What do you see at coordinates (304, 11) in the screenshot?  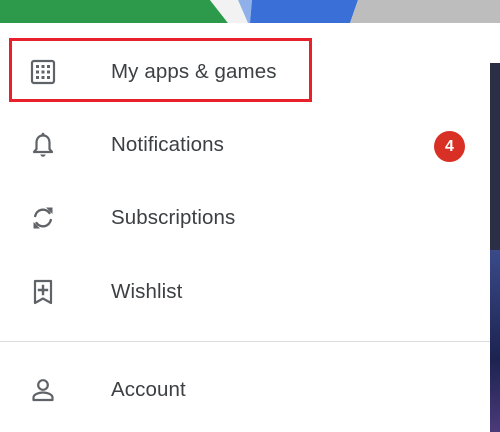 I see `blue-band` at bounding box center [304, 11].